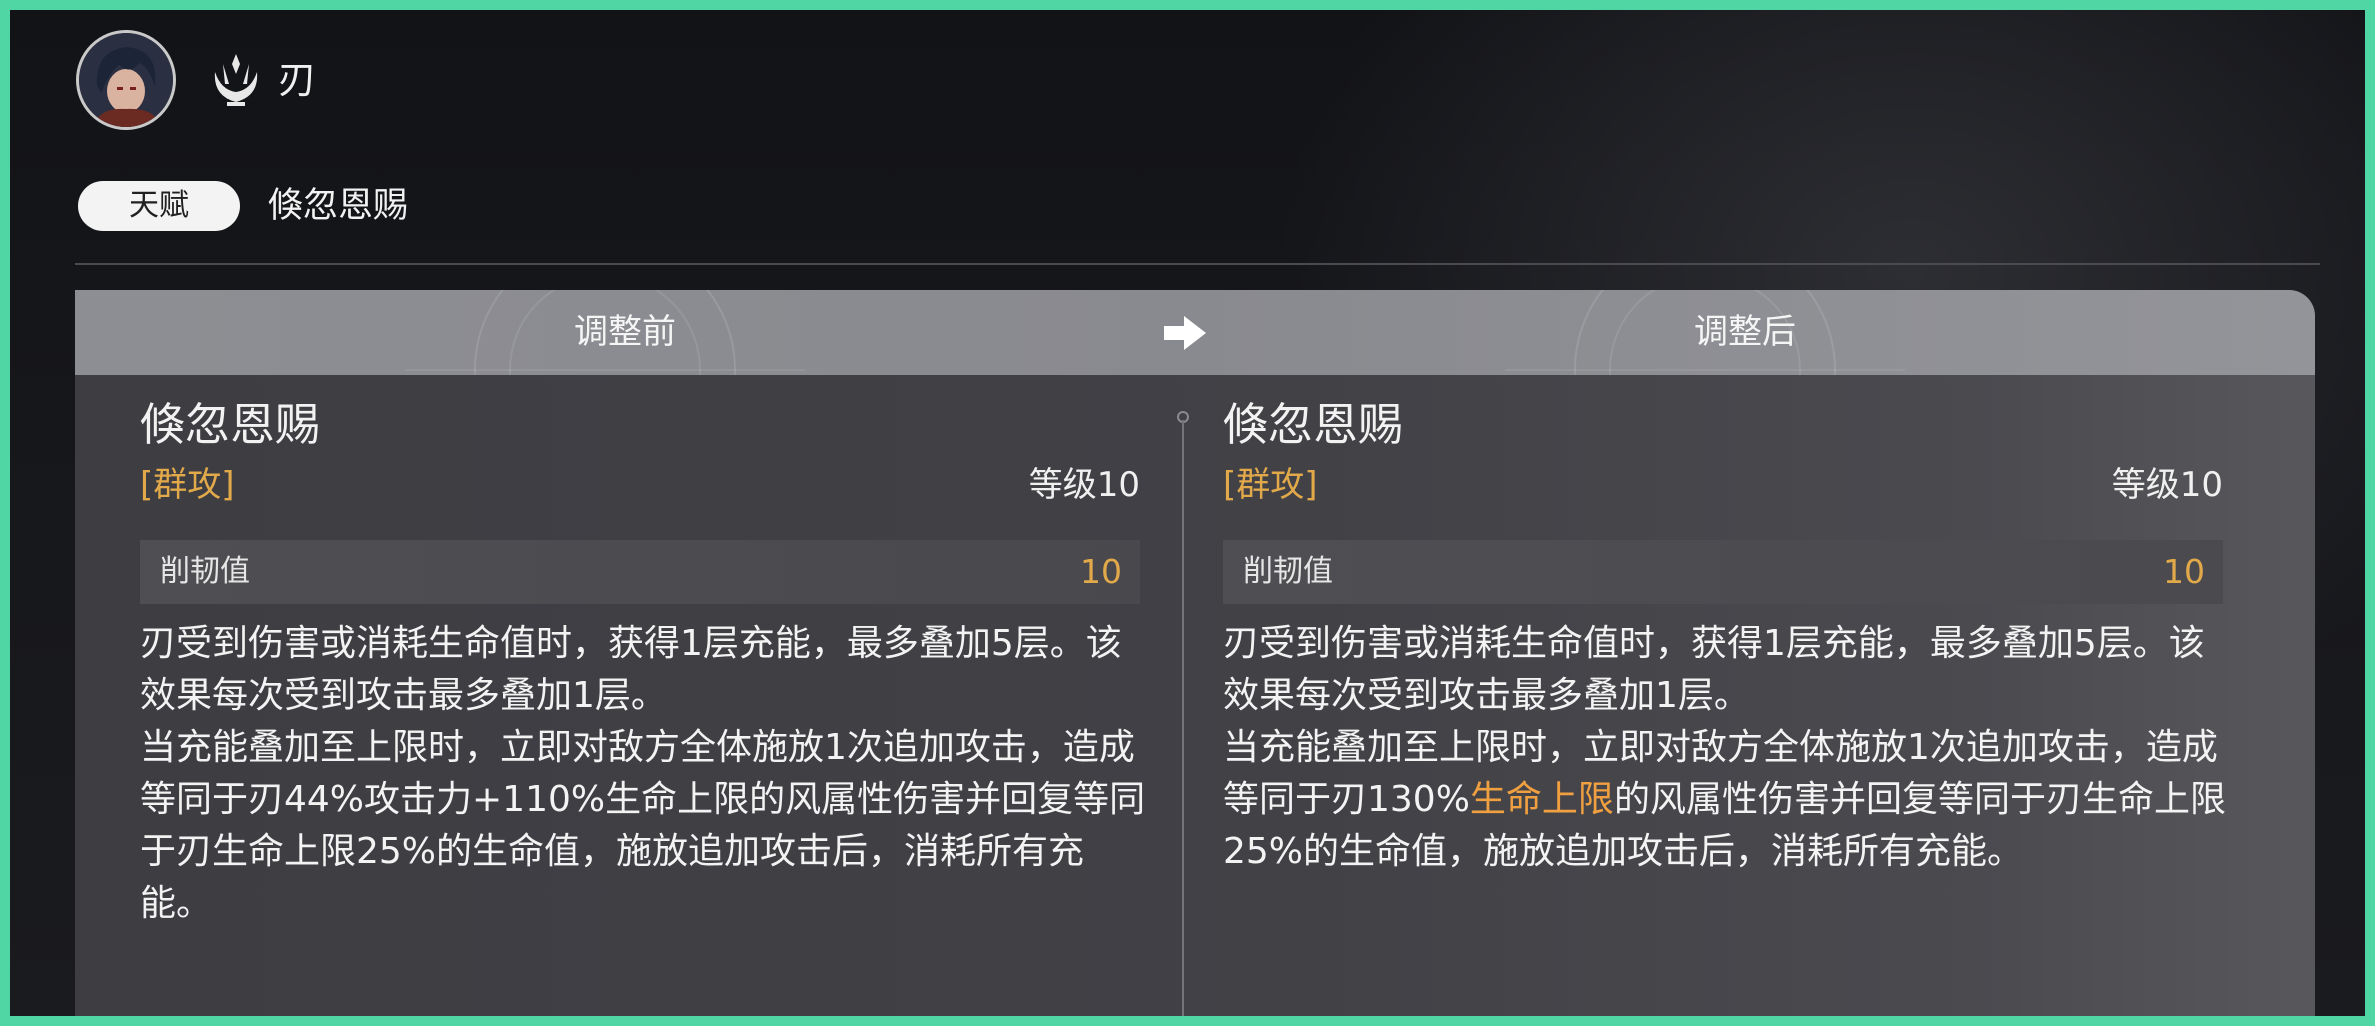  I want to click on before-title: 倏忽恩赐, so click(230, 424).